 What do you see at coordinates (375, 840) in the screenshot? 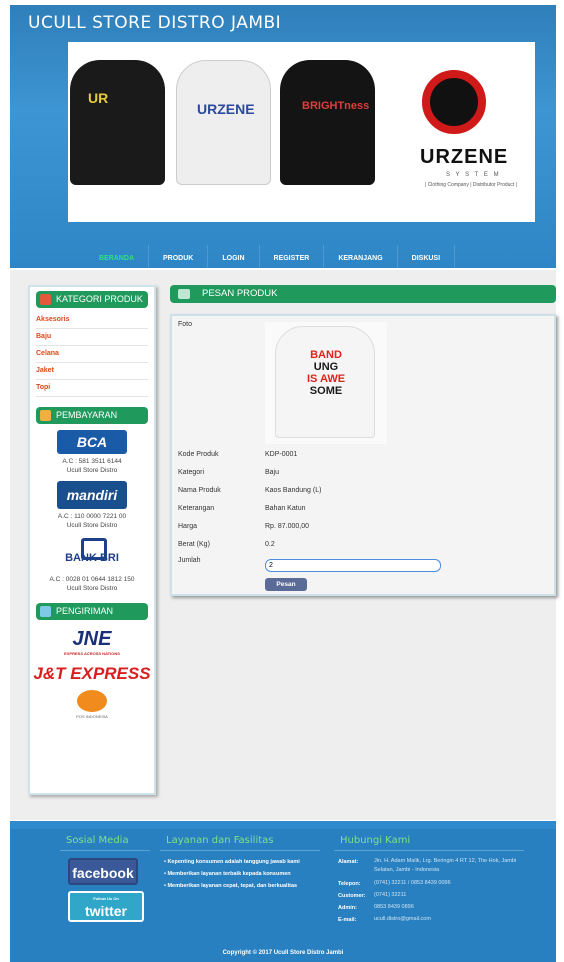
I see `contact-title: Hubungi Kami` at bounding box center [375, 840].